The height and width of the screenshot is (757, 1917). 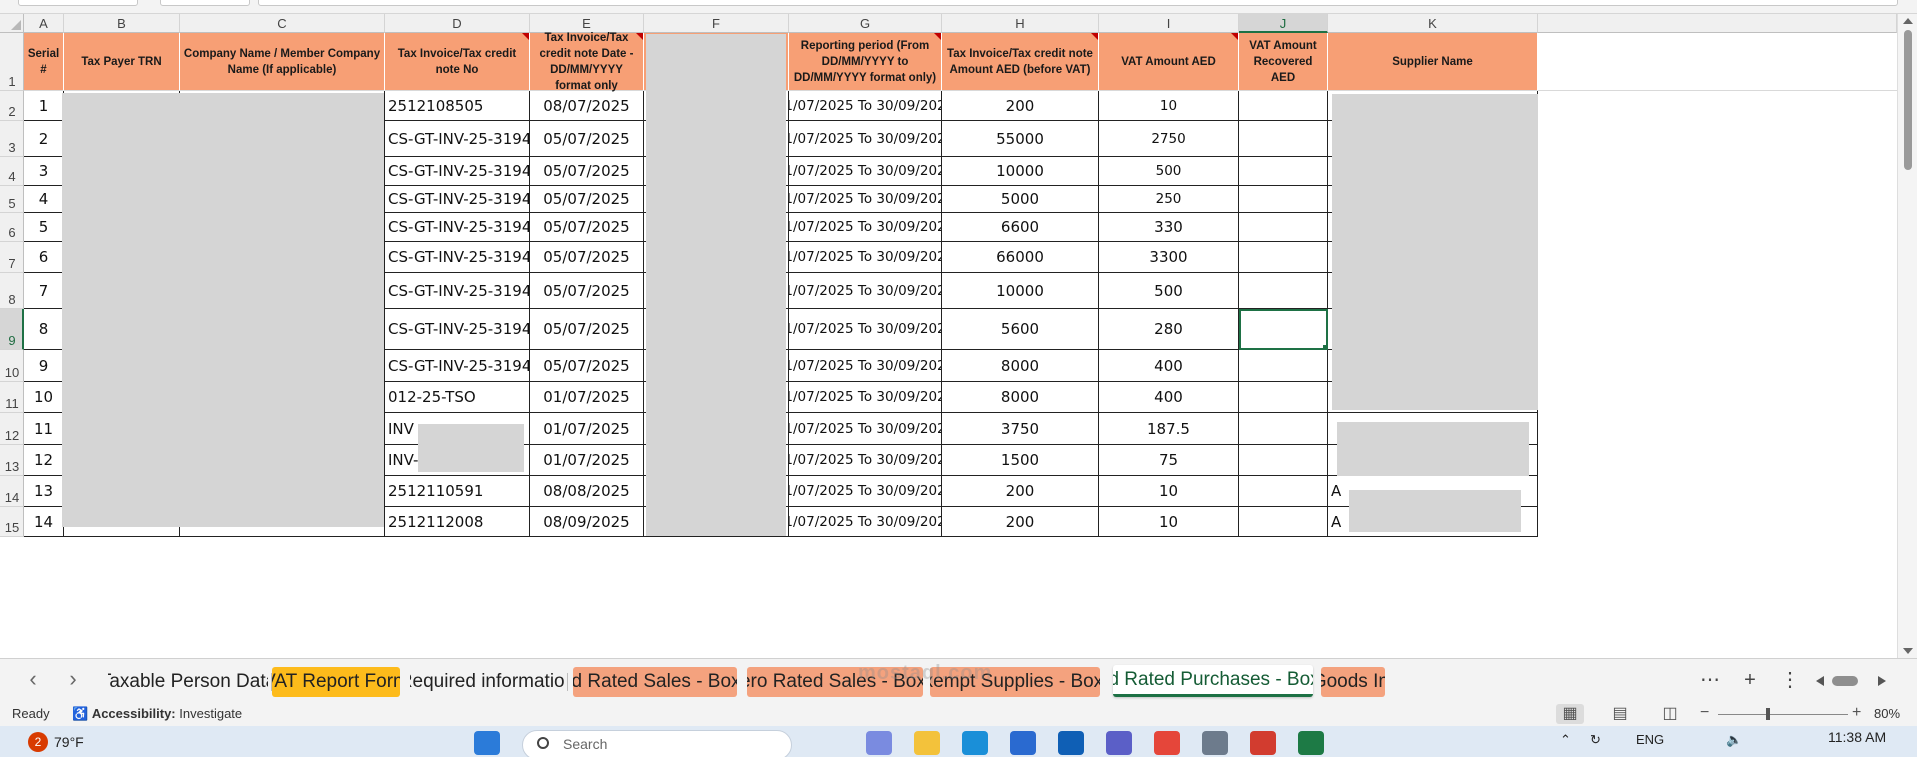 What do you see at coordinates (865, 329) in the screenshot?
I see `cell-g9: 01/07/2025 To 30/09/2025` at bounding box center [865, 329].